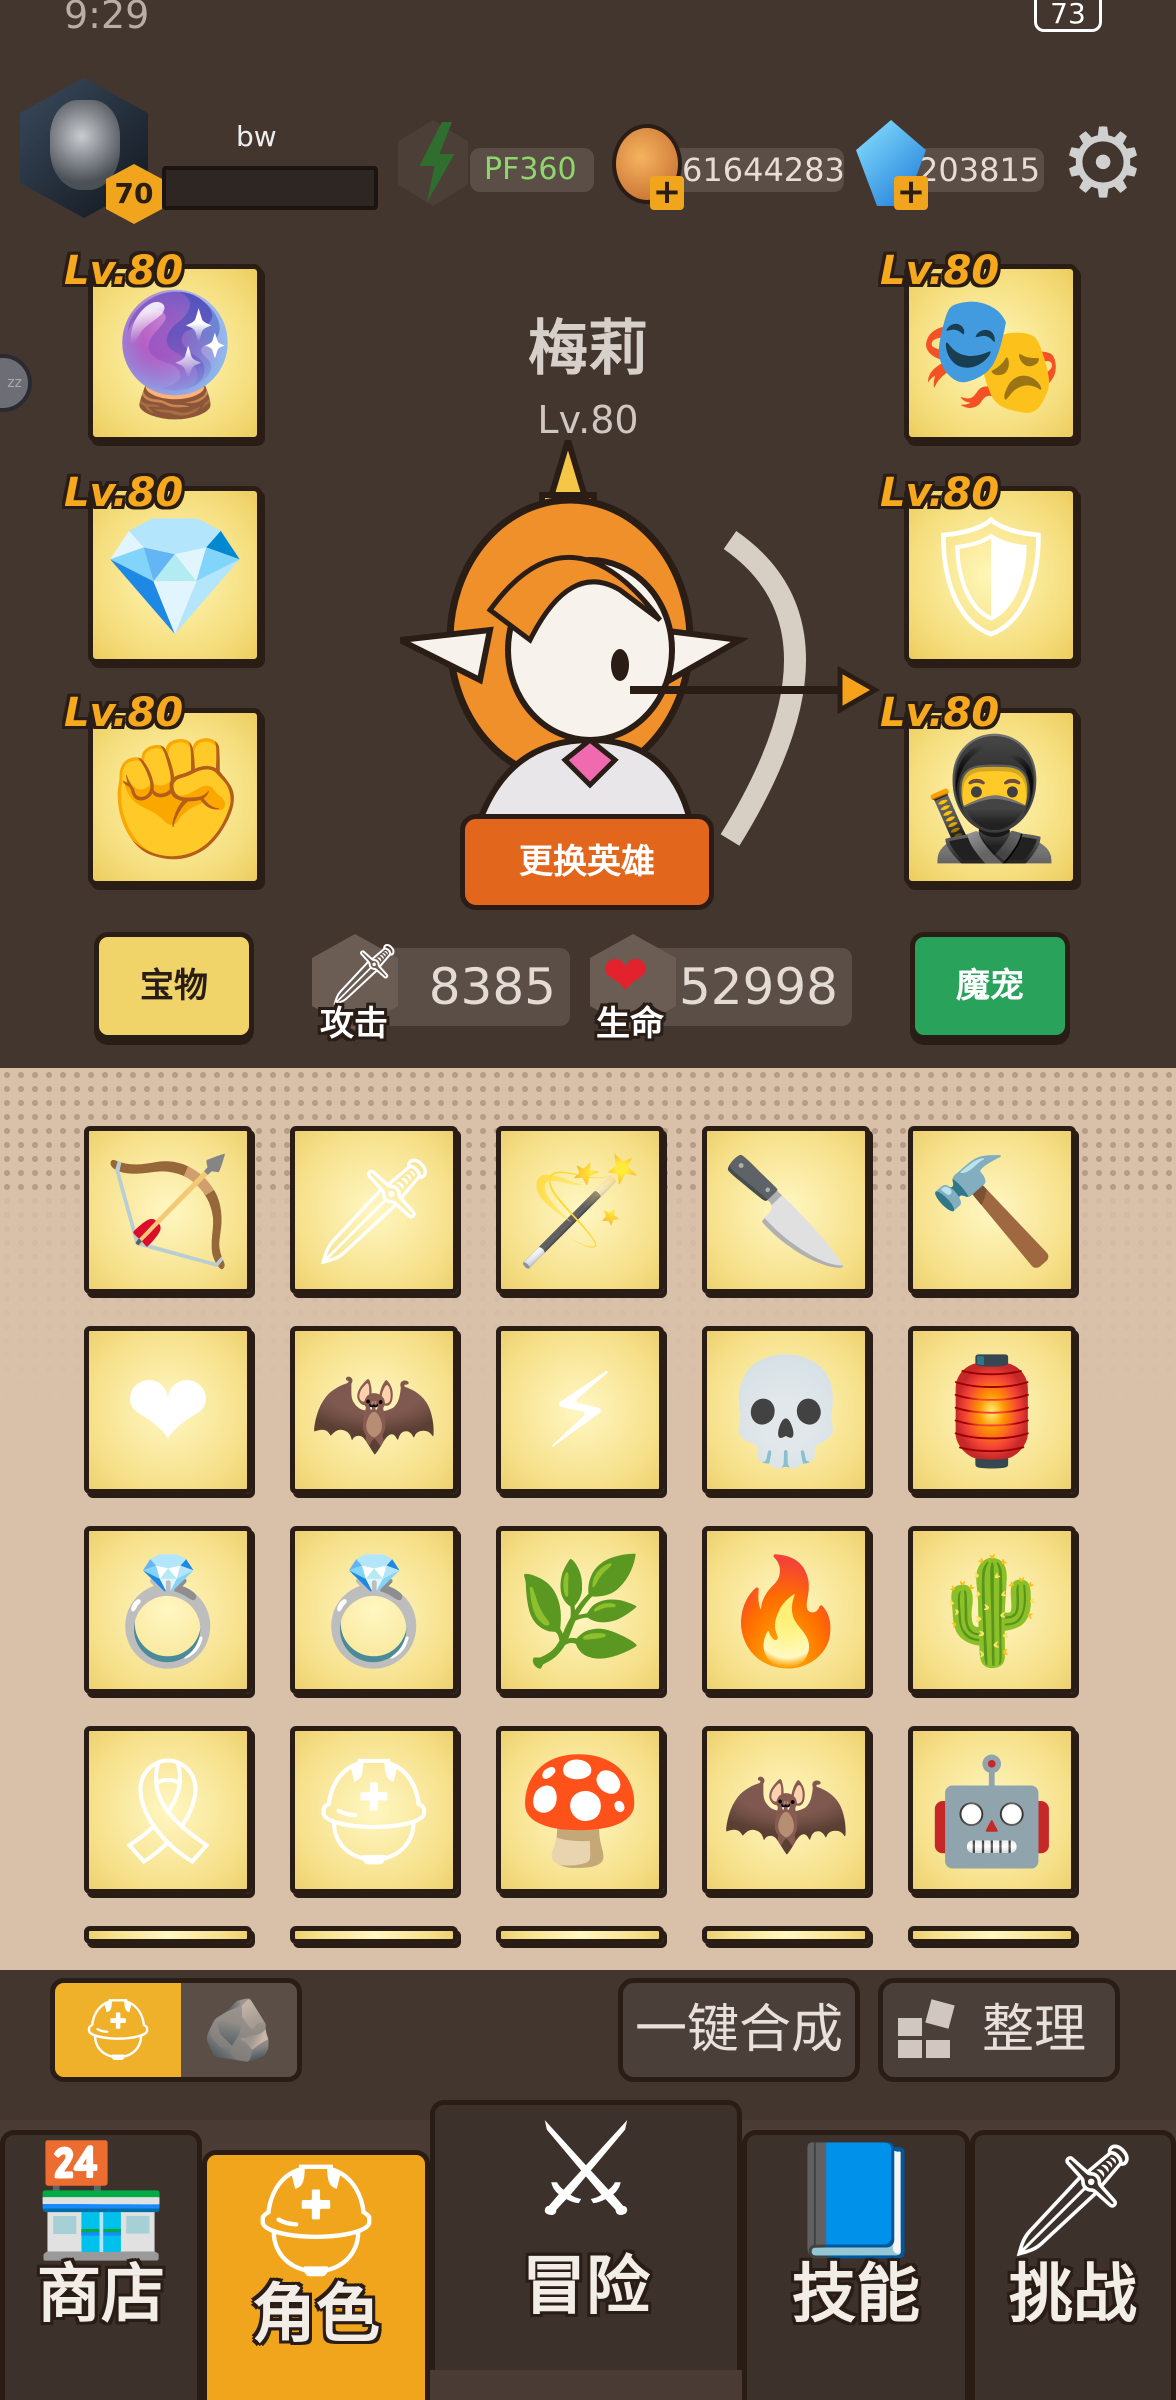 This screenshot has height=2400, width=1176. I want to click on energy-counter: PF360, so click(532, 170).